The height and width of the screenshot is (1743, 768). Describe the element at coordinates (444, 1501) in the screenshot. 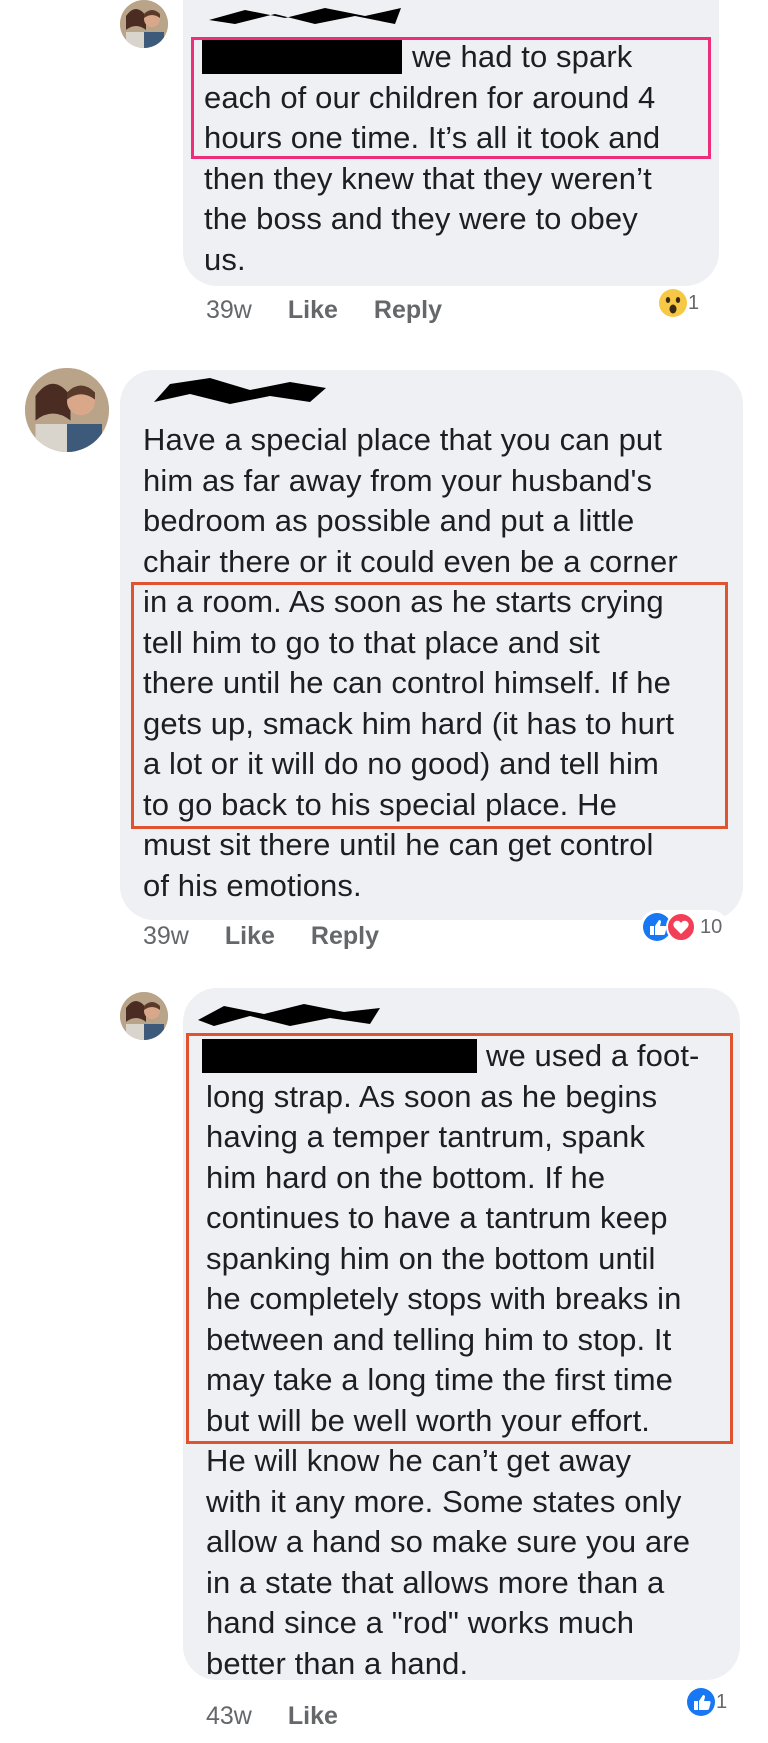

I see `comment-line: with it any more. Some states only` at that location.